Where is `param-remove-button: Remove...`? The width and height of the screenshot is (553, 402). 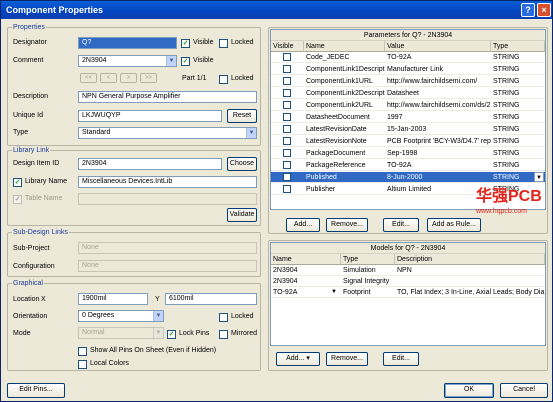 param-remove-button: Remove... is located at coordinates (347, 225).